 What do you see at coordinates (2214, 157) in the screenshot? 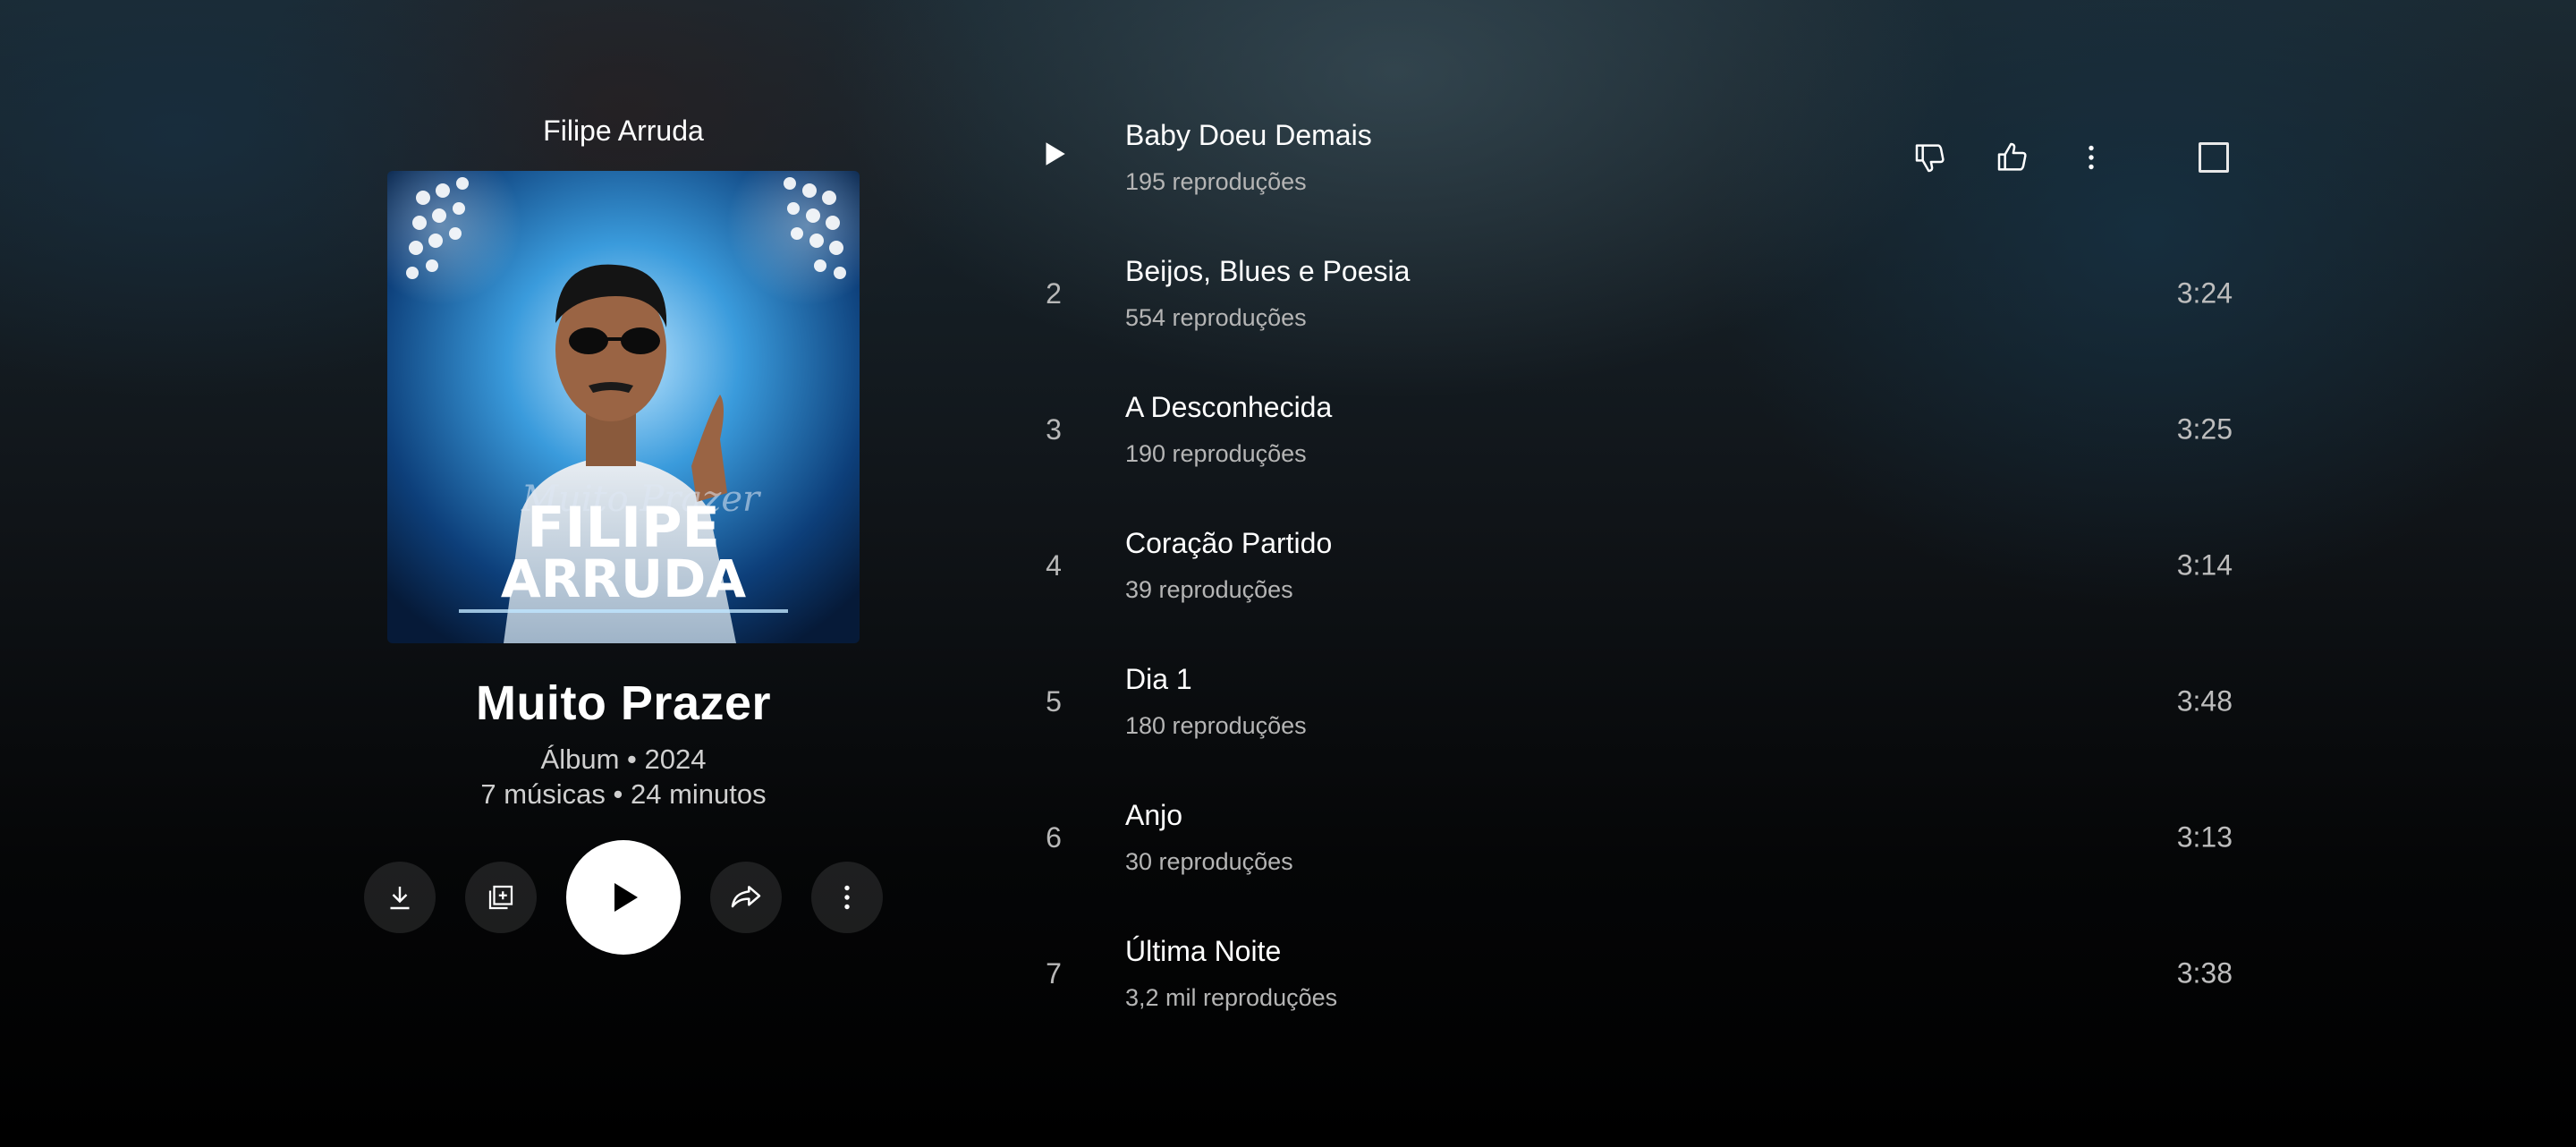
I see `checkbox-icon` at bounding box center [2214, 157].